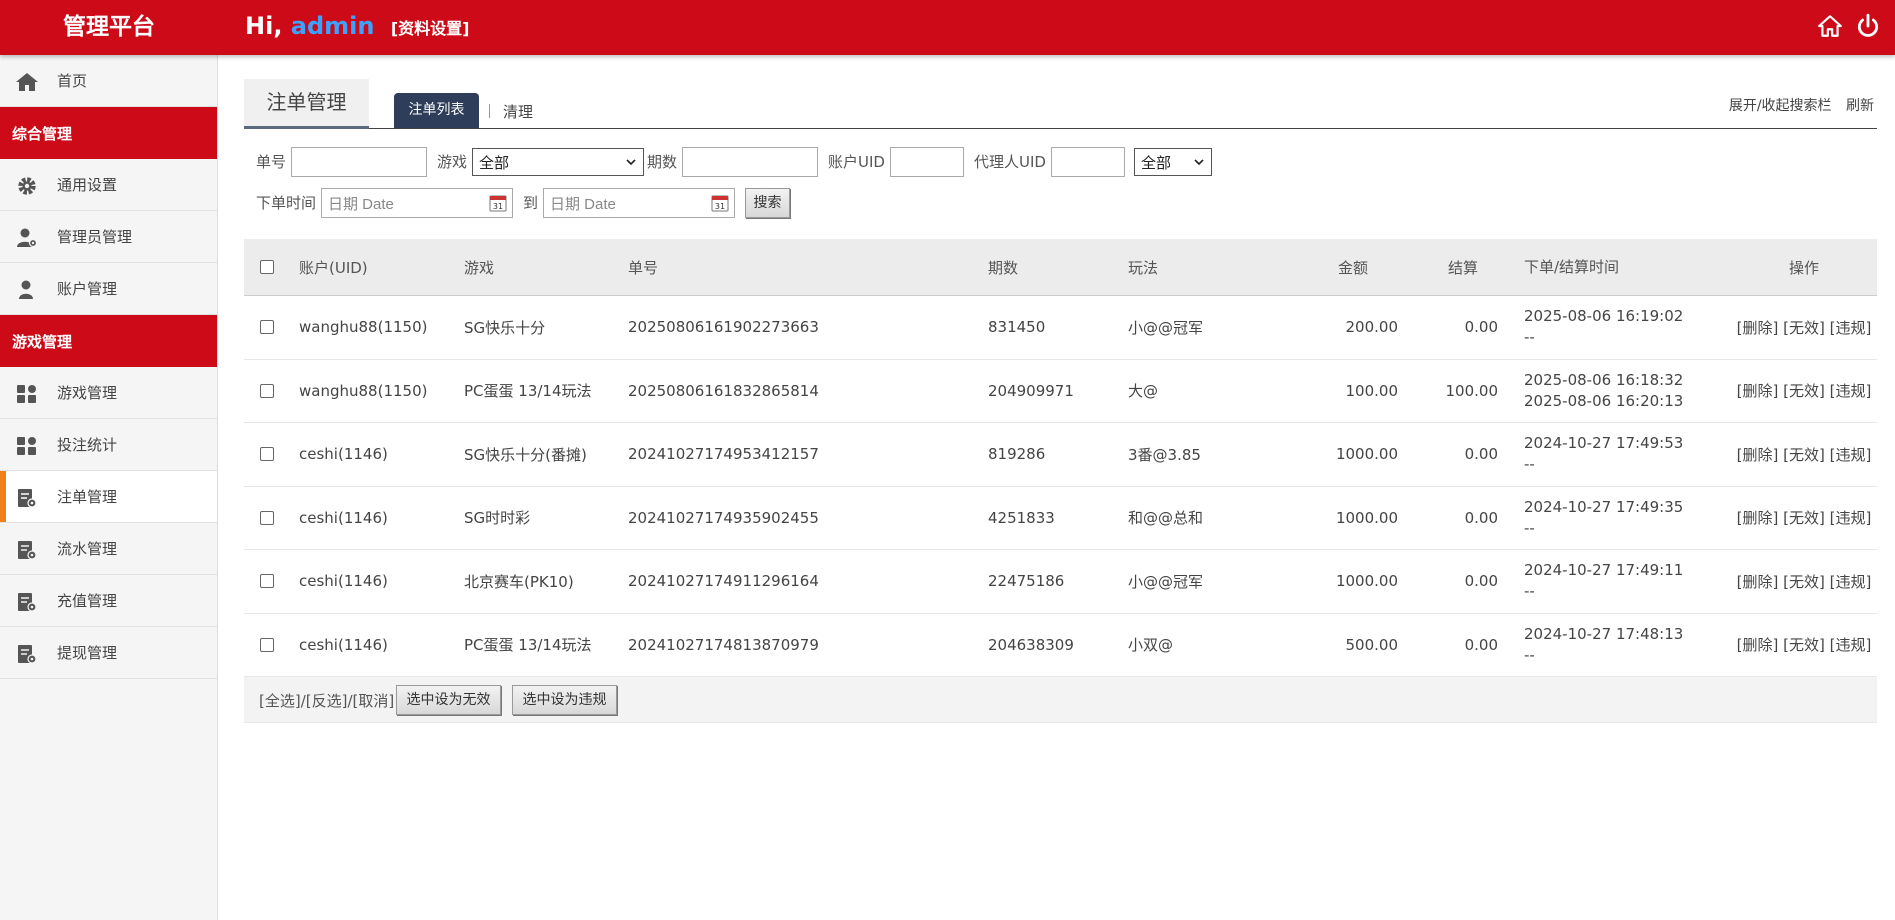 The width and height of the screenshot is (1895, 920). I want to click on row-order-no: 20241027174953412157, so click(723, 454).